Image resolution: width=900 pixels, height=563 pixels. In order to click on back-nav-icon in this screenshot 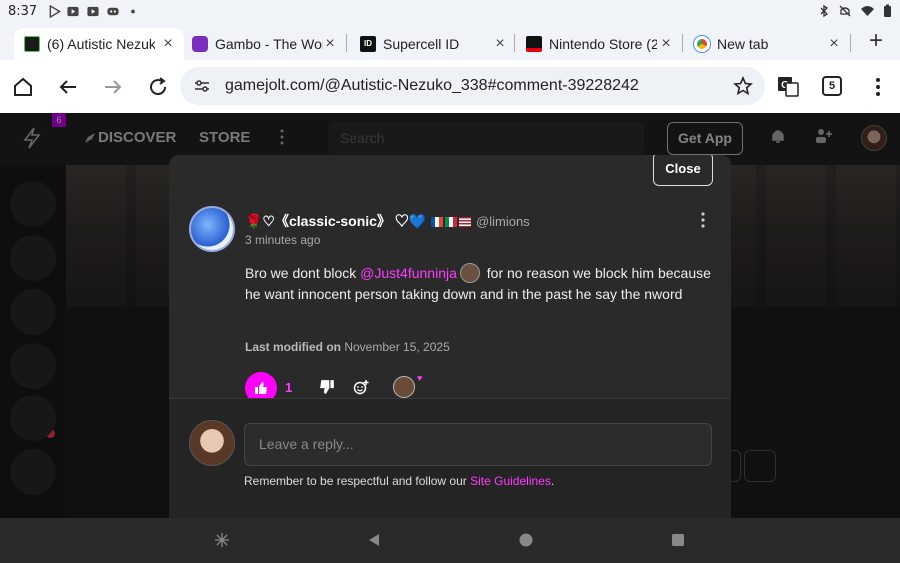, I will do `click(374, 540)`.